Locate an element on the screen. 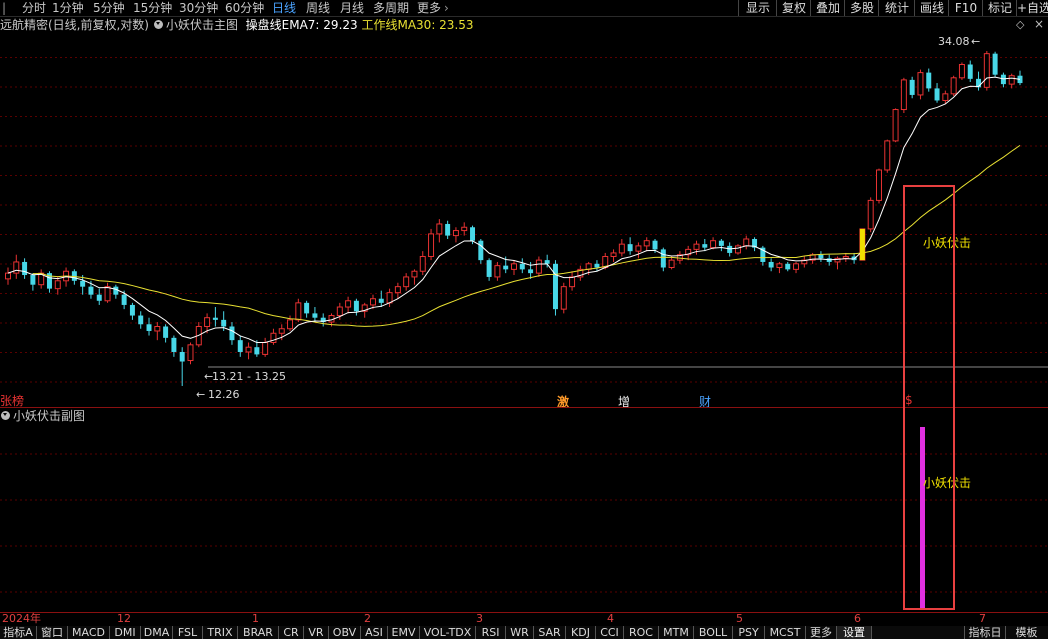 Image resolution: width=1048 pixels, height=639 pixels. tab-asi: ASI is located at coordinates (374, 632).